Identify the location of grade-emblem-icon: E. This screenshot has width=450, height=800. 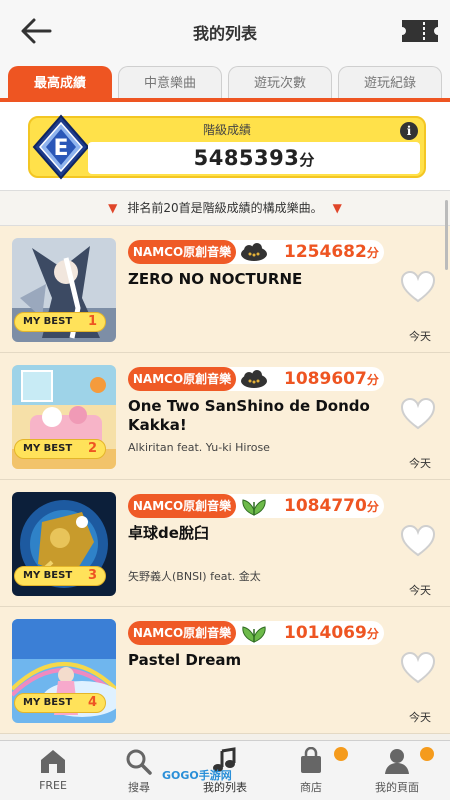
(61, 147).